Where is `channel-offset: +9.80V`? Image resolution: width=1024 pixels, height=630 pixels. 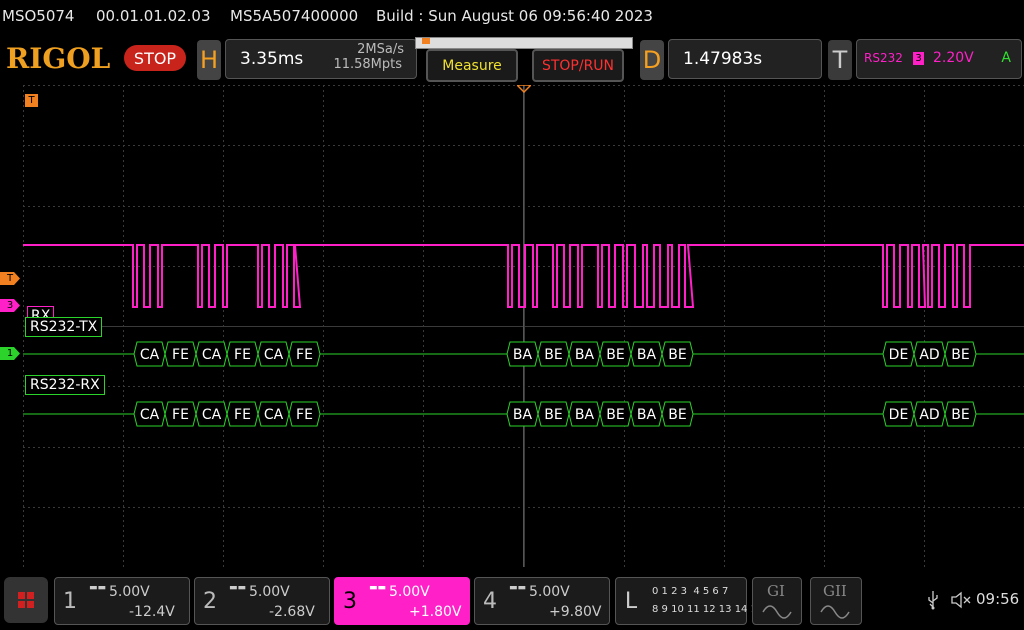
channel-offset: +9.80V is located at coordinates (575, 612).